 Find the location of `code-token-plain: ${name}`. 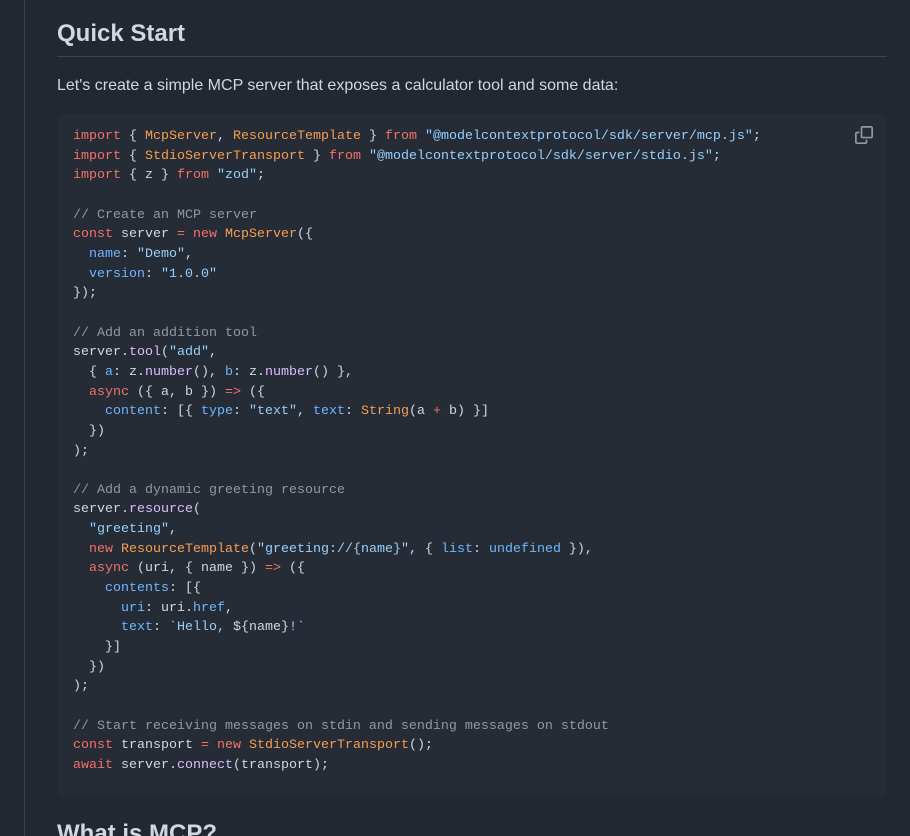

code-token-plain: ${name} is located at coordinates (261, 628).